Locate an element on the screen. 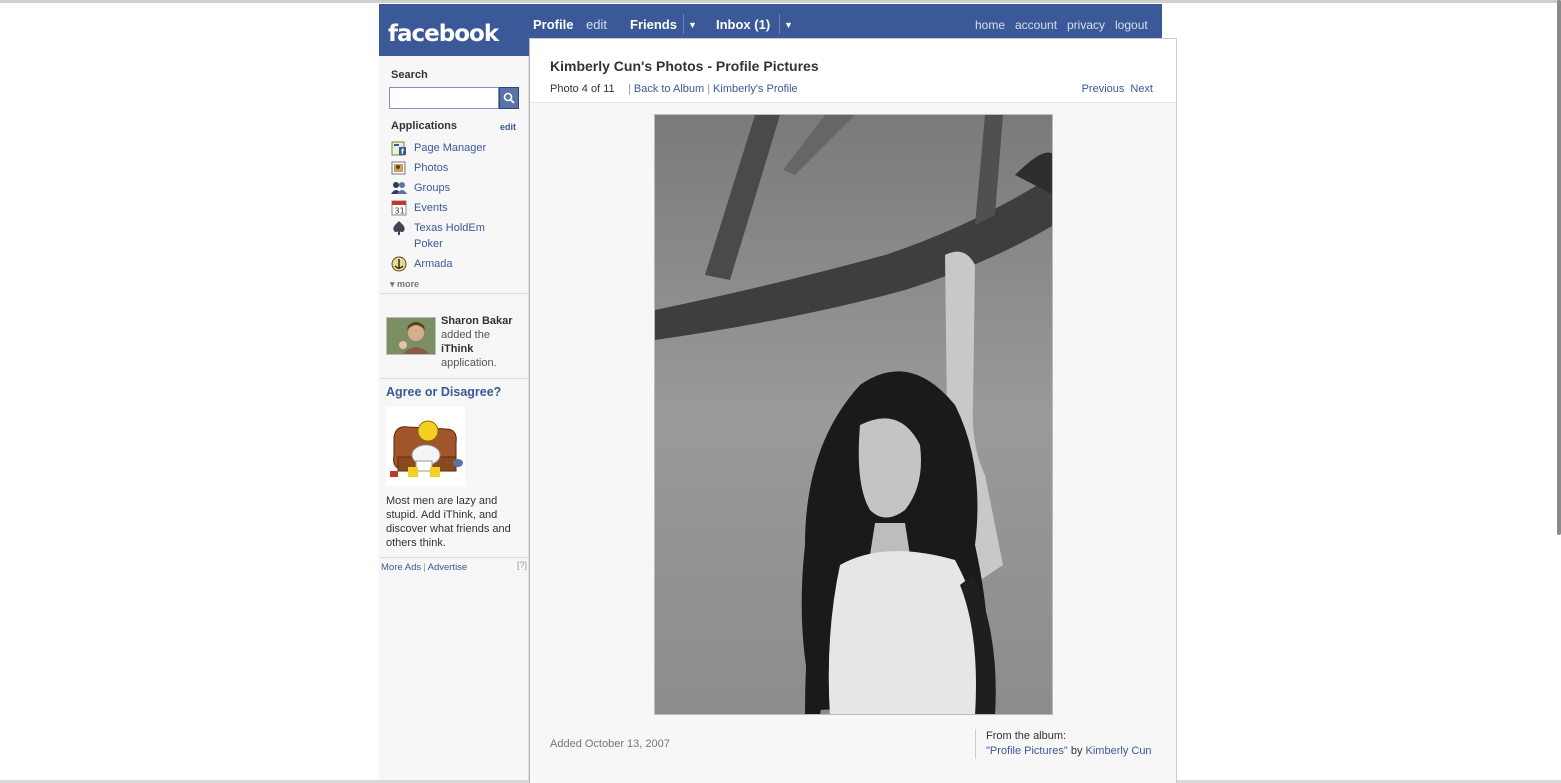 This screenshot has width=1561, height=783. friends-dropdown-icon: ▼ is located at coordinates (692, 25).